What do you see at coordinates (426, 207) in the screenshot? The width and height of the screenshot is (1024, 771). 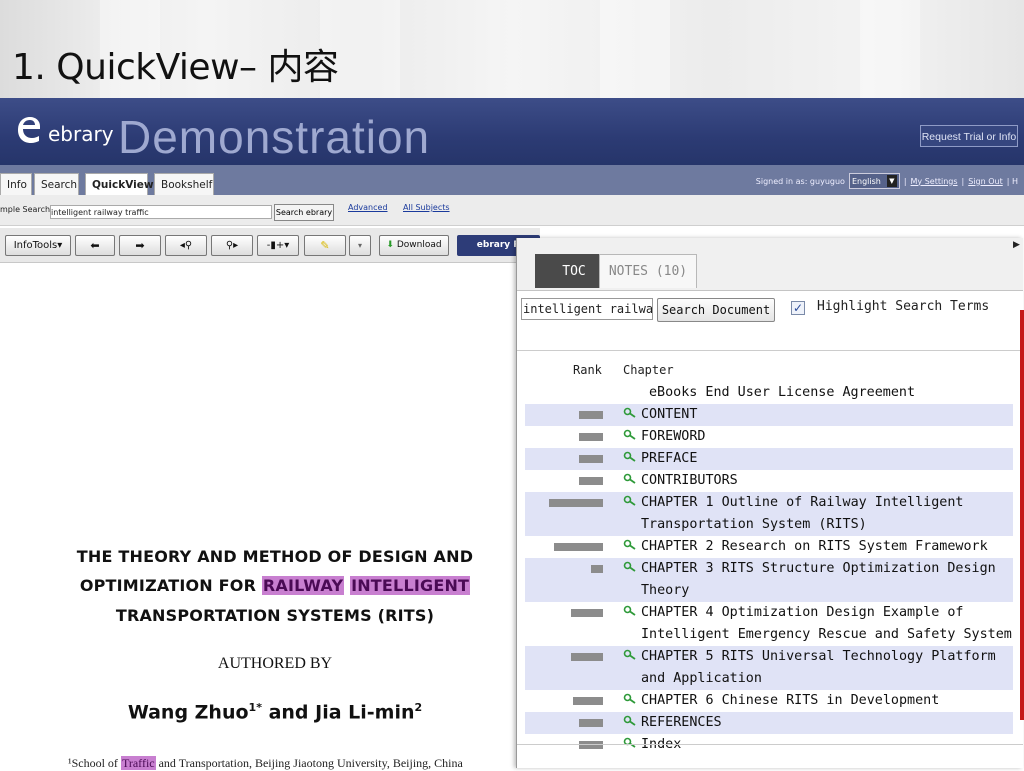 I see `all-subjects-link: All Subjects` at bounding box center [426, 207].